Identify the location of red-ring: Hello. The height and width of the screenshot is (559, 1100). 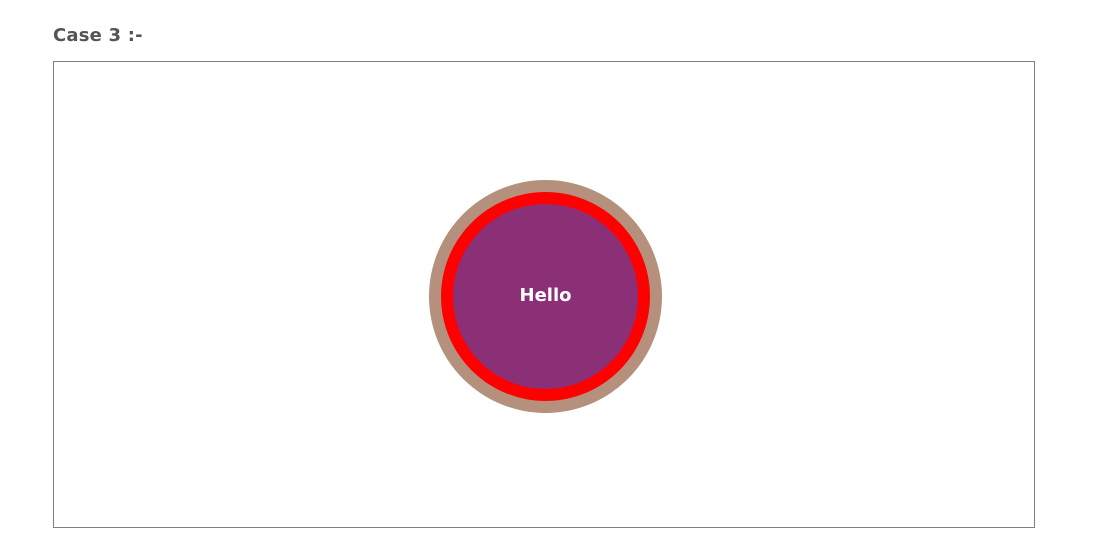
(545, 296).